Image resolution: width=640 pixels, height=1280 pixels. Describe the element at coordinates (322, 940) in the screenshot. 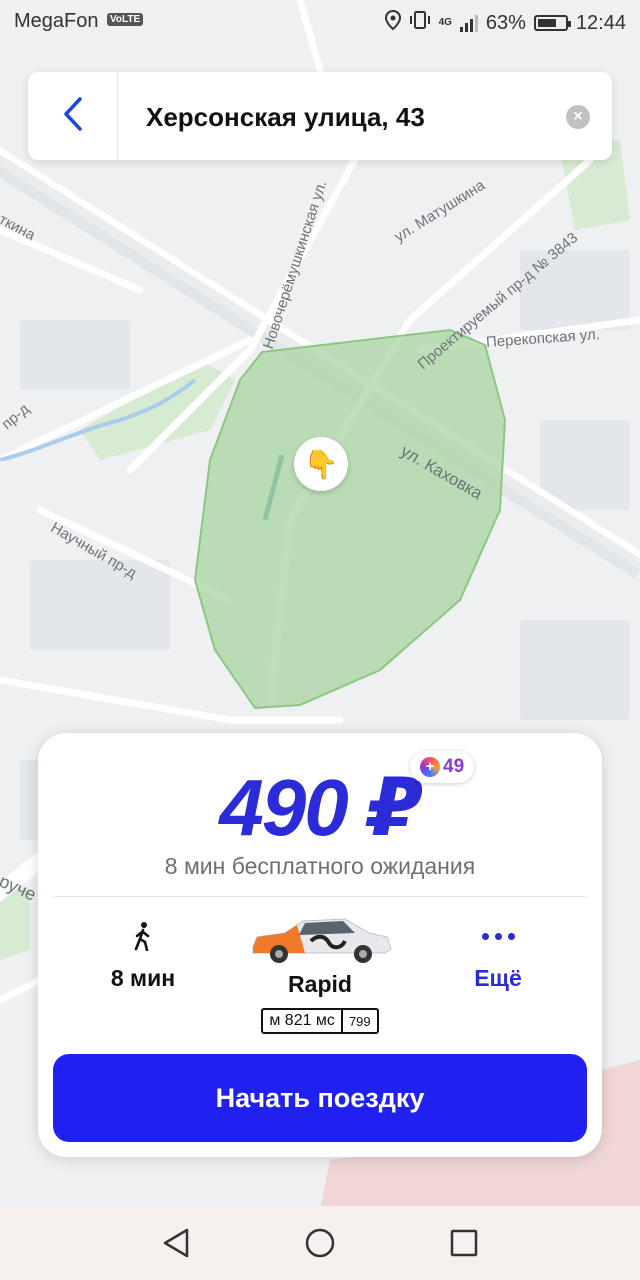

I see `car-icon` at that location.